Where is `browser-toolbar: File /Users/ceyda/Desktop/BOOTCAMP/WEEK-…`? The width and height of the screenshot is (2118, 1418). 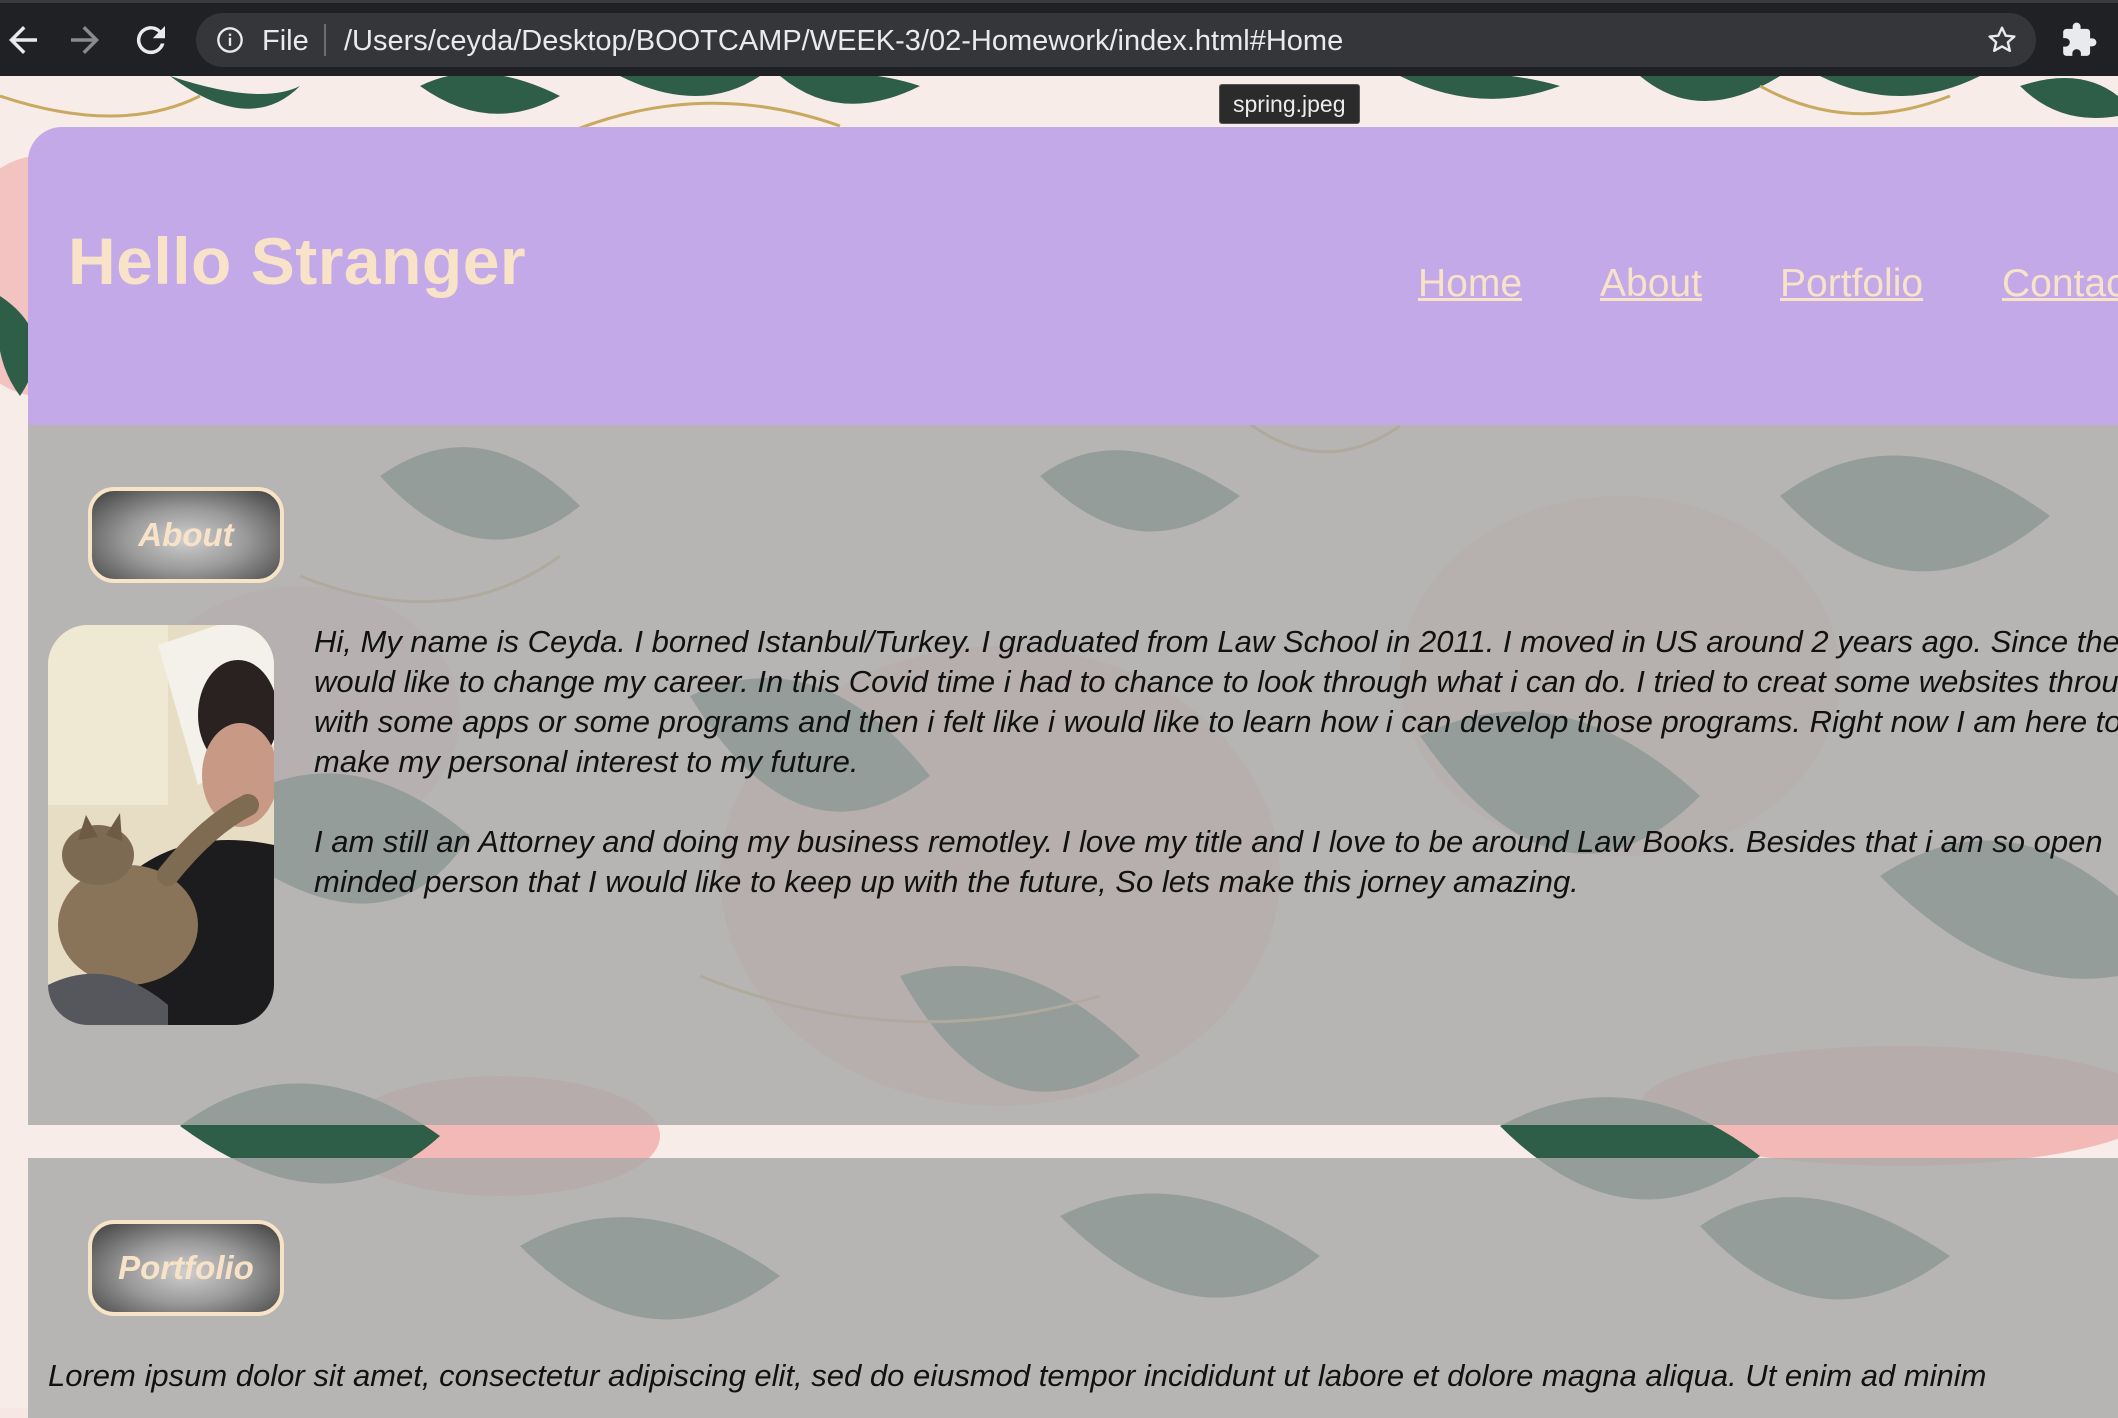
browser-toolbar: File /Users/ceyda/Desktop/BOOTCAMP/WEEK-… is located at coordinates (1059, 38).